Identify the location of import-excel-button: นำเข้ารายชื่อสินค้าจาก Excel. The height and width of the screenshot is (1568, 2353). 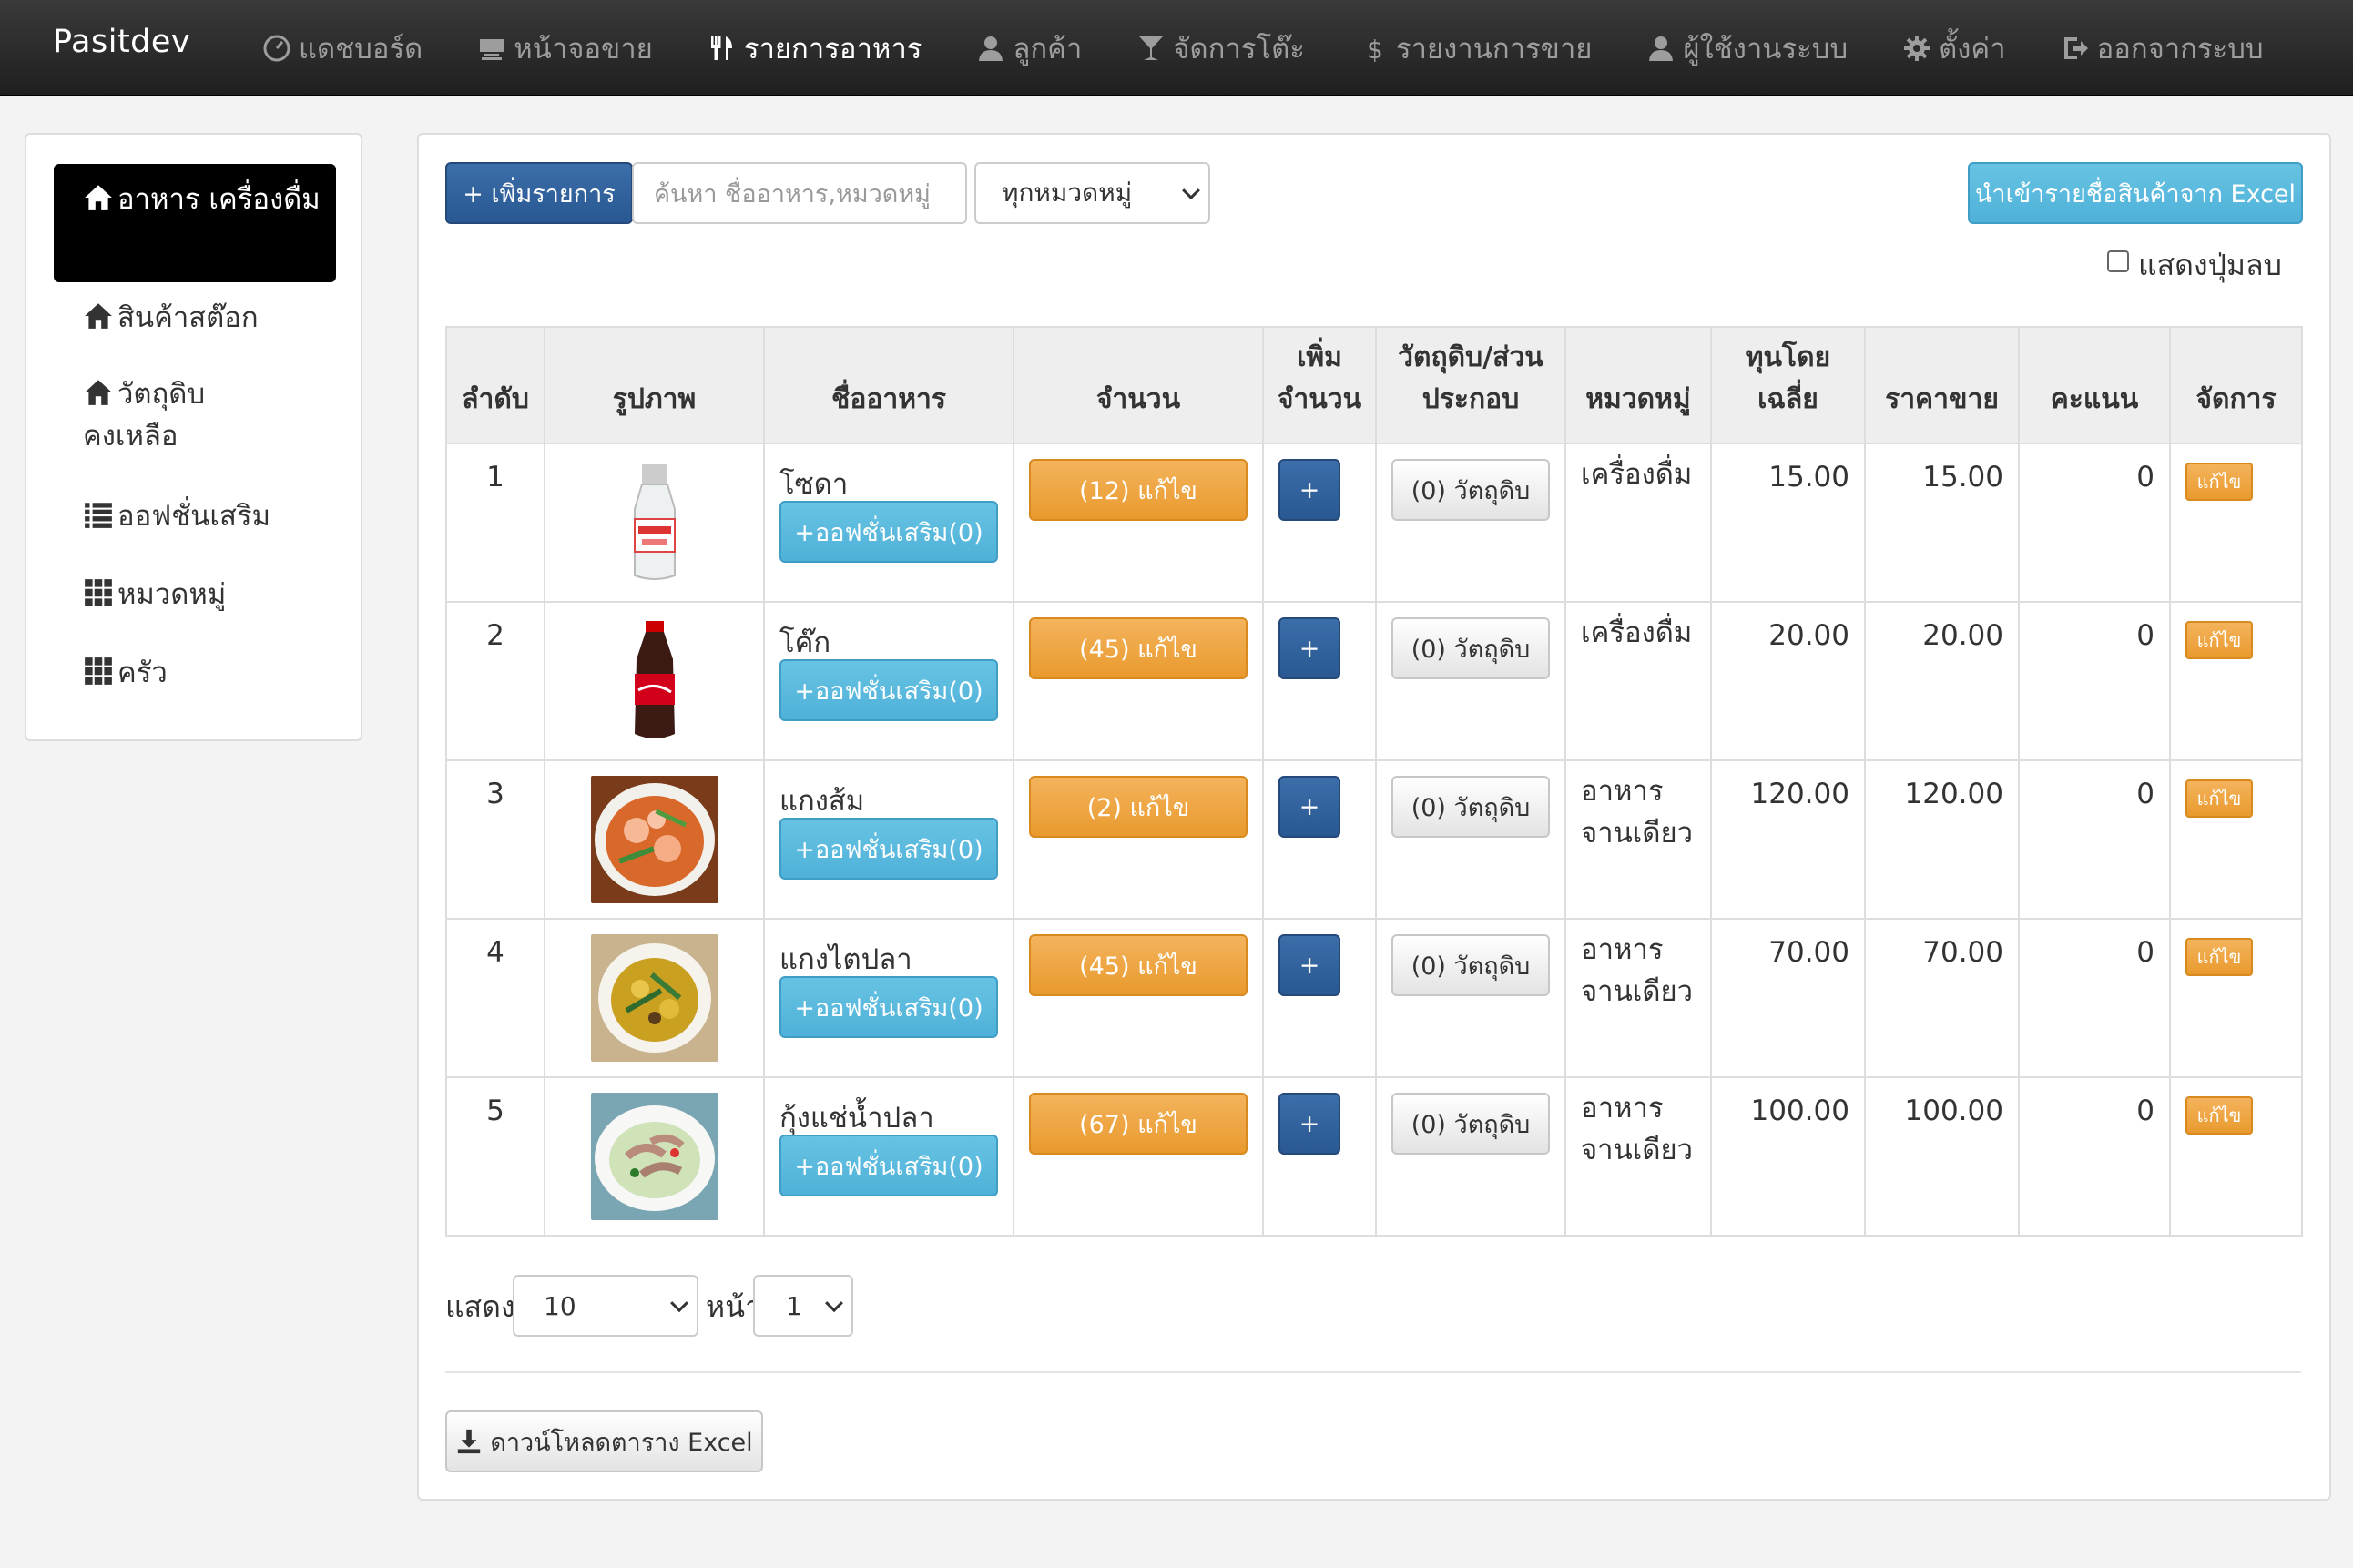
(2135, 193).